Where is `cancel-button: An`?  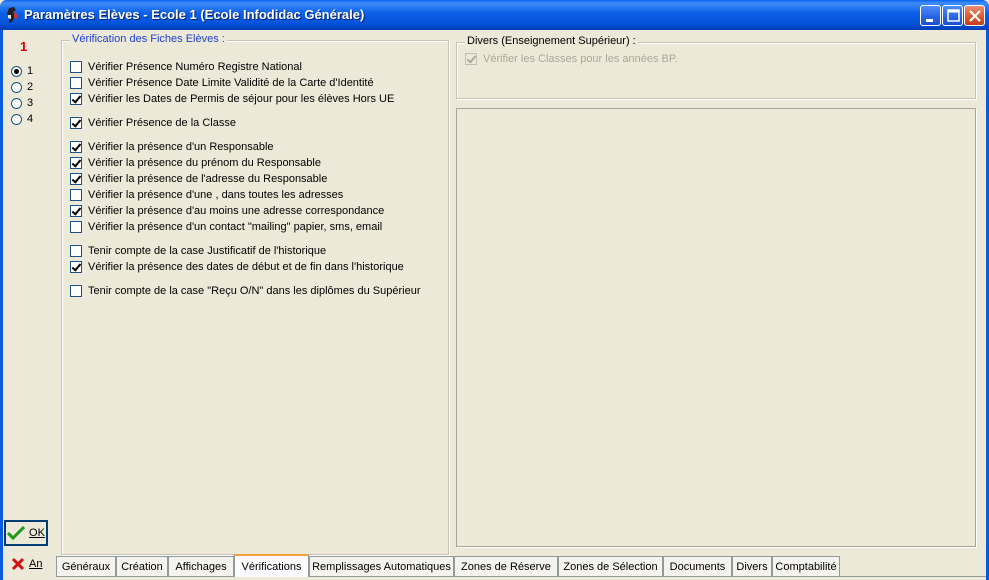 cancel-button: An is located at coordinates (26, 564).